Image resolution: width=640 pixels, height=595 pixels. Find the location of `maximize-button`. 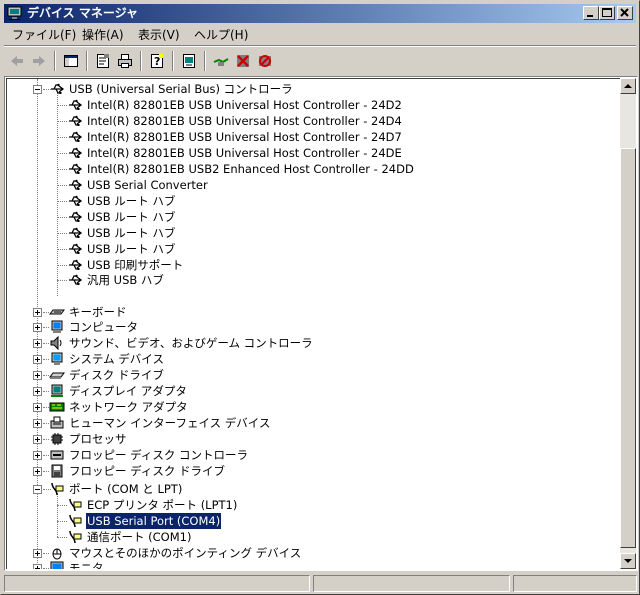

maximize-button is located at coordinates (607, 13).